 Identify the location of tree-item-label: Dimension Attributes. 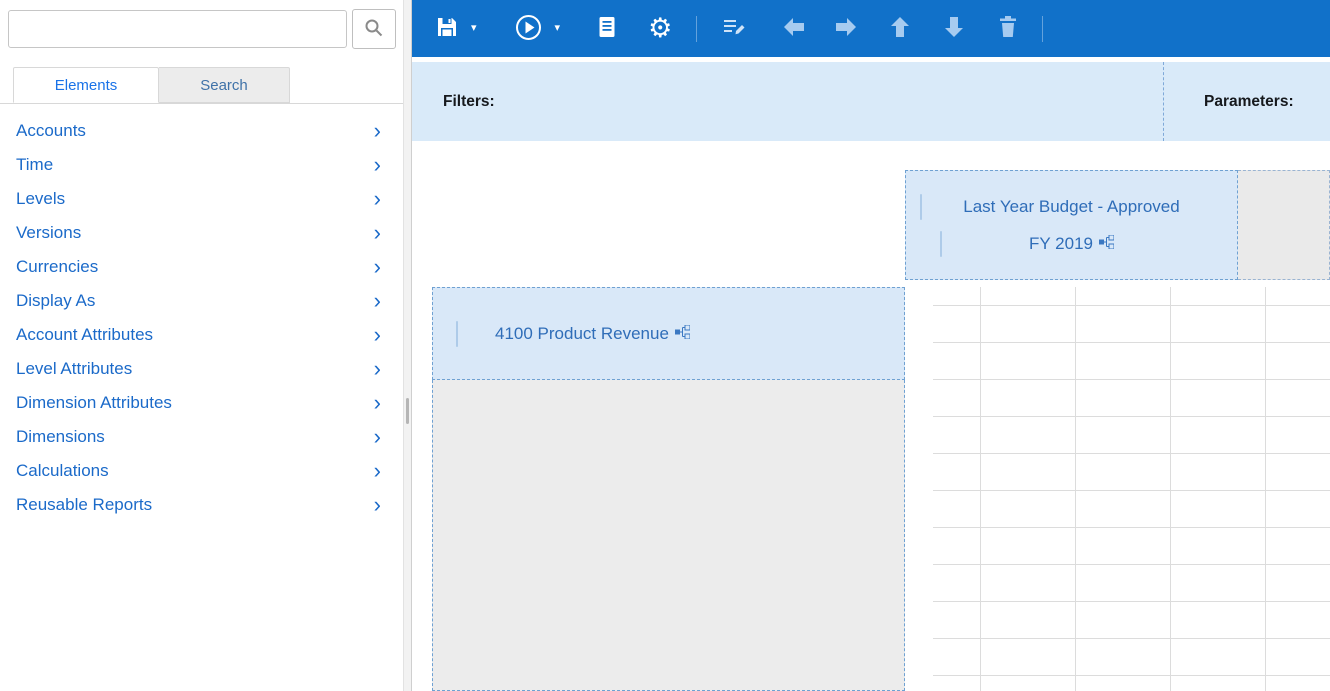
(94, 402).